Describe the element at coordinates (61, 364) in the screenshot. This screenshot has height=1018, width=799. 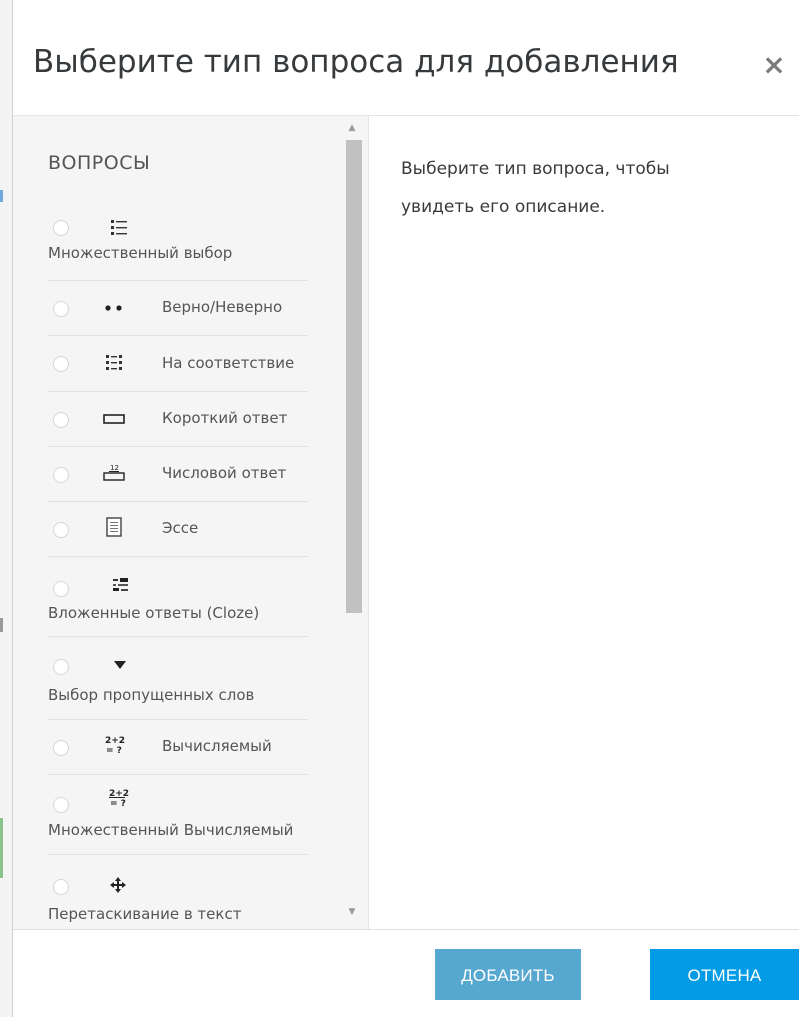
I see `radio-match` at that location.